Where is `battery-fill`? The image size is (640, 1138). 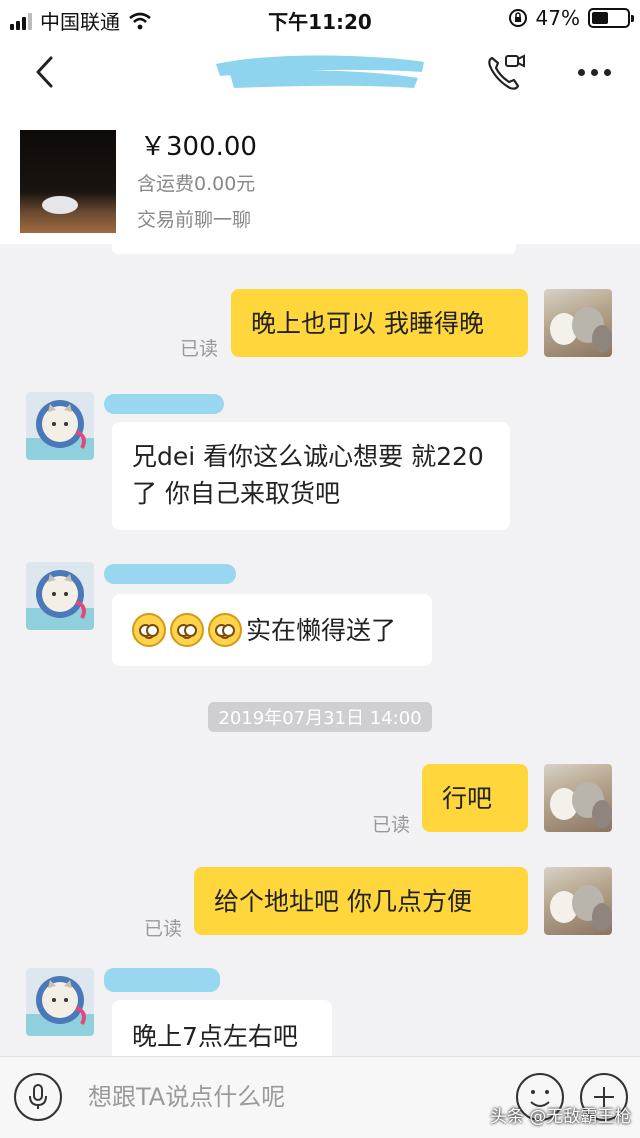
battery-fill is located at coordinates (600, 18).